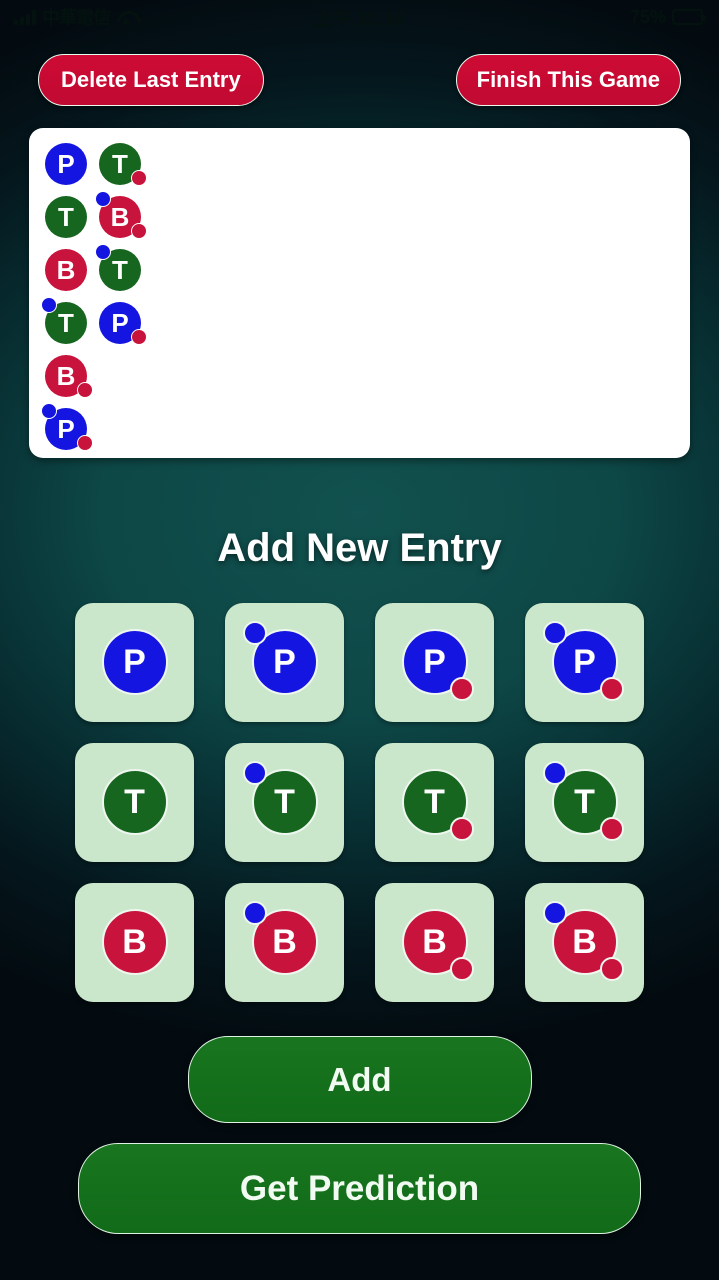 This screenshot has height=1280, width=719. Describe the element at coordinates (359, 429) in the screenshot. I see `entry-row: P` at that location.